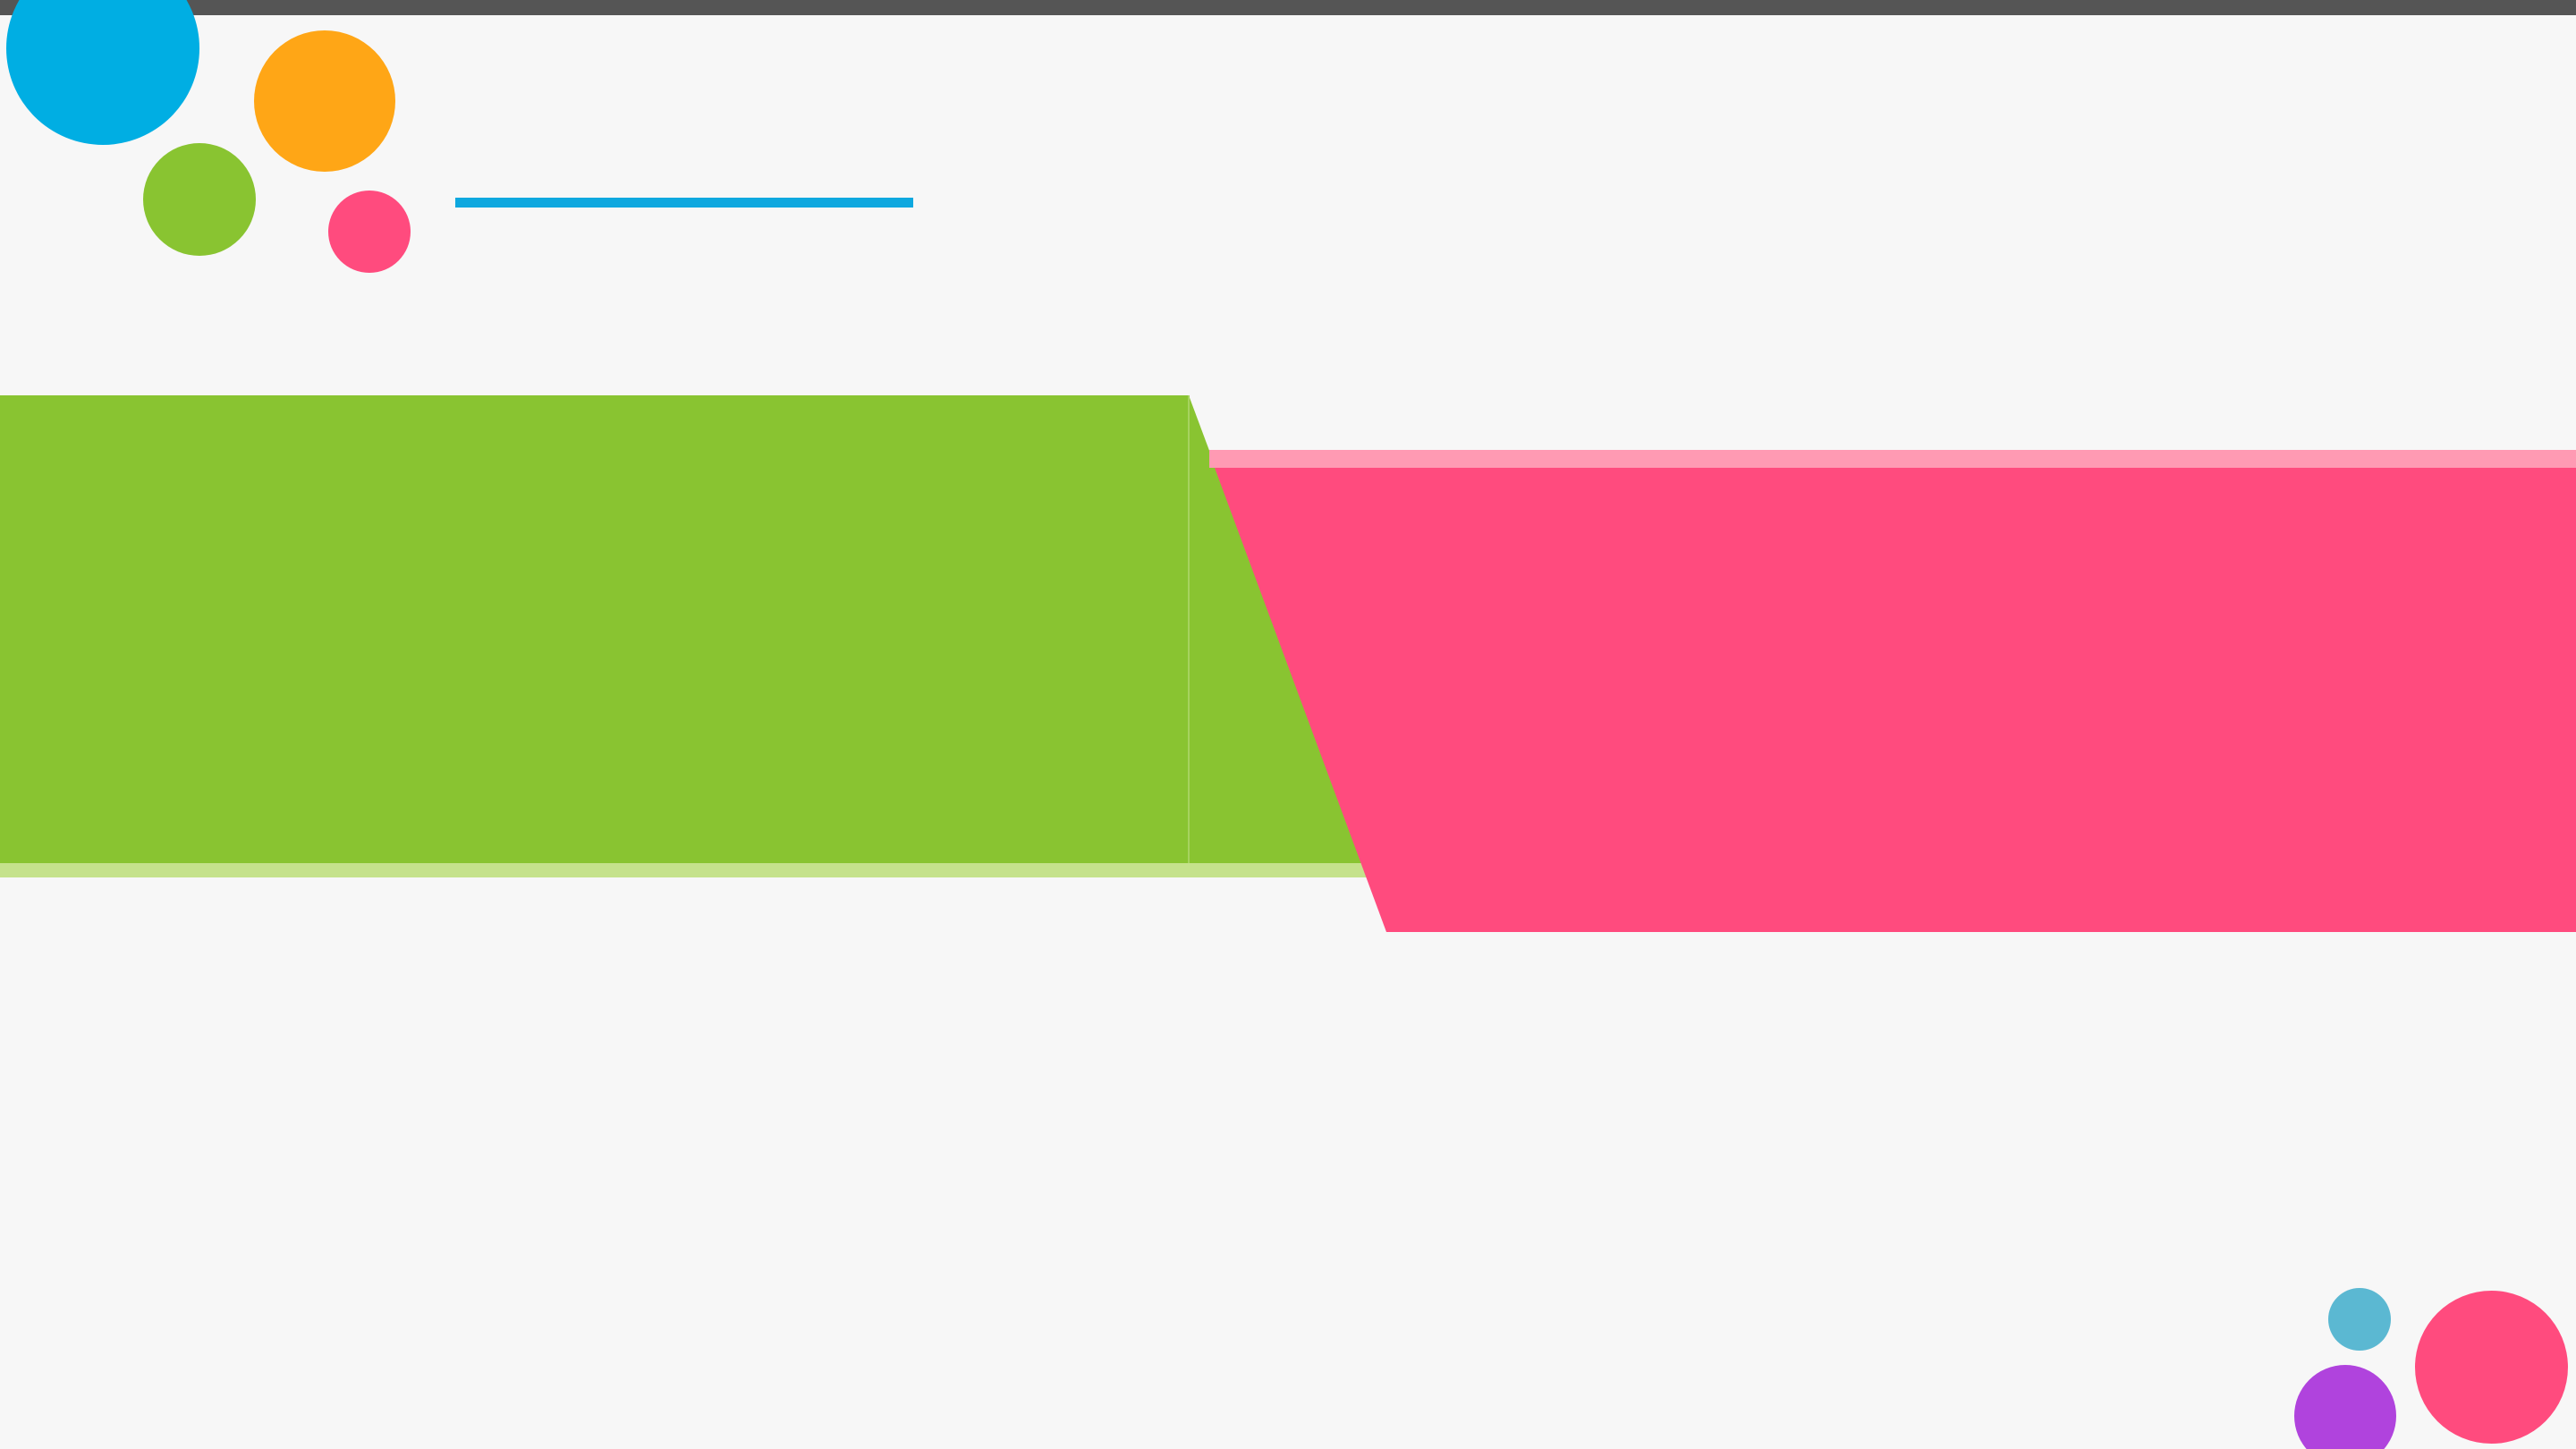 Image resolution: width=2576 pixels, height=1449 pixels. What do you see at coordinates (2359, 1319) in the screenshot?
I see `circle-teal-small` at bounding box center [2359, 1319].